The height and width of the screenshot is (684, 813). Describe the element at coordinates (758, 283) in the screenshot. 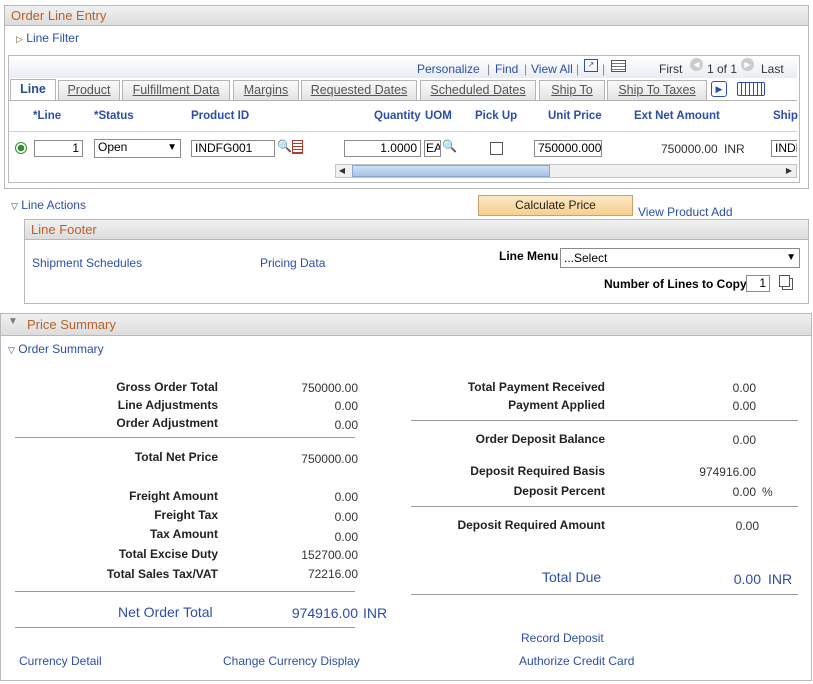

I see `lines-to-copy-input: 1` at that location.